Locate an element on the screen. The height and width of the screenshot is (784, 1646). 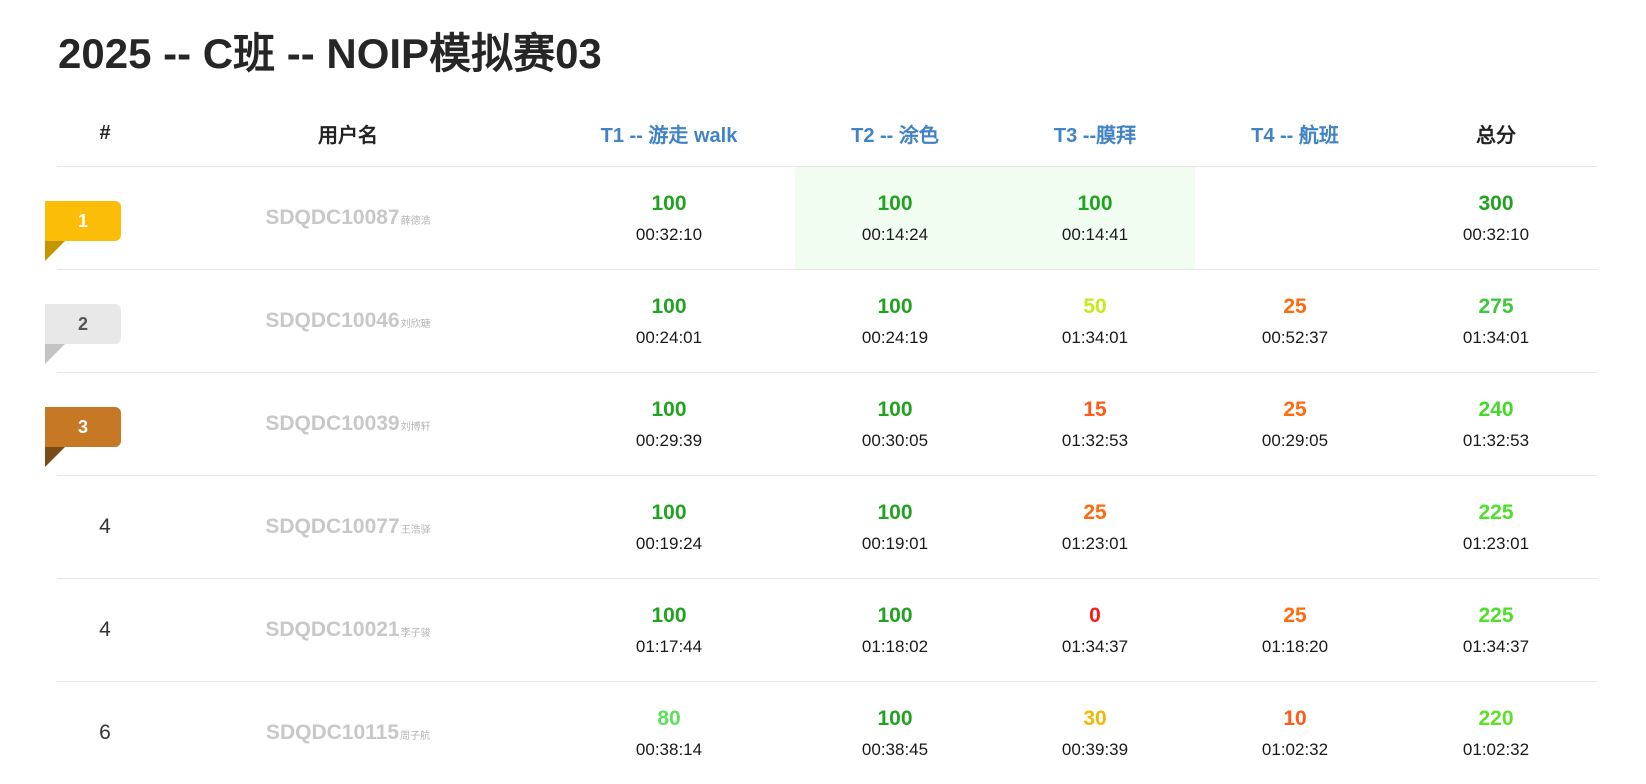
total-score: 220 is located at coordinates (1496, 719).